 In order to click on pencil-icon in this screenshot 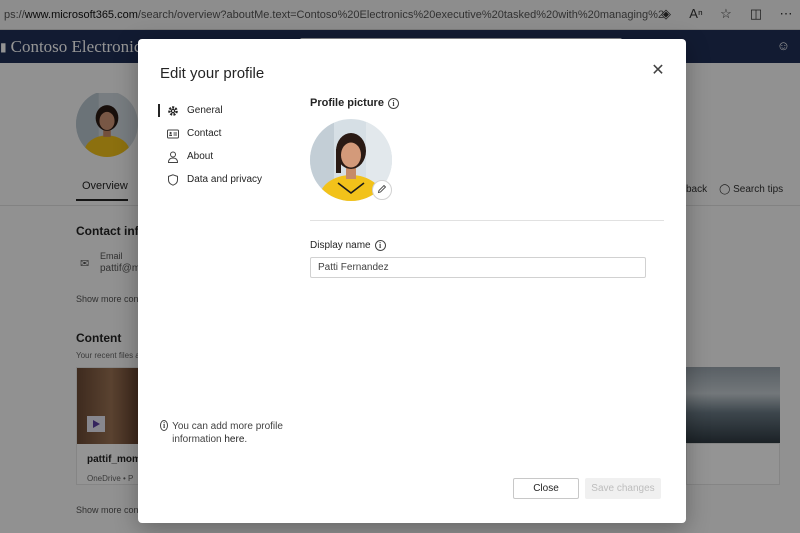, I will do `click(382, 190)`.